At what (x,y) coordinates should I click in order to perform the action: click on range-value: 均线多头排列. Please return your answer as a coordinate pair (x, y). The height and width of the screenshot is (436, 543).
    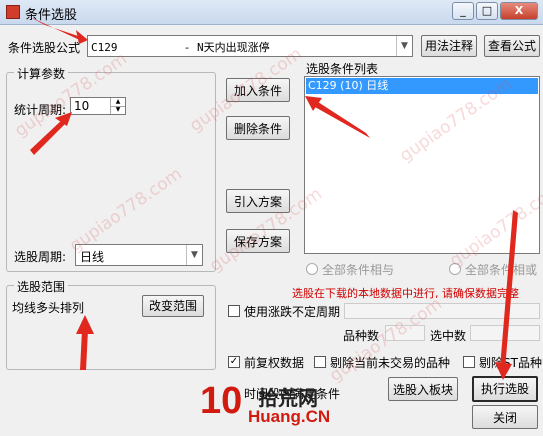
    Looking at the image, I should click on (48, 308).